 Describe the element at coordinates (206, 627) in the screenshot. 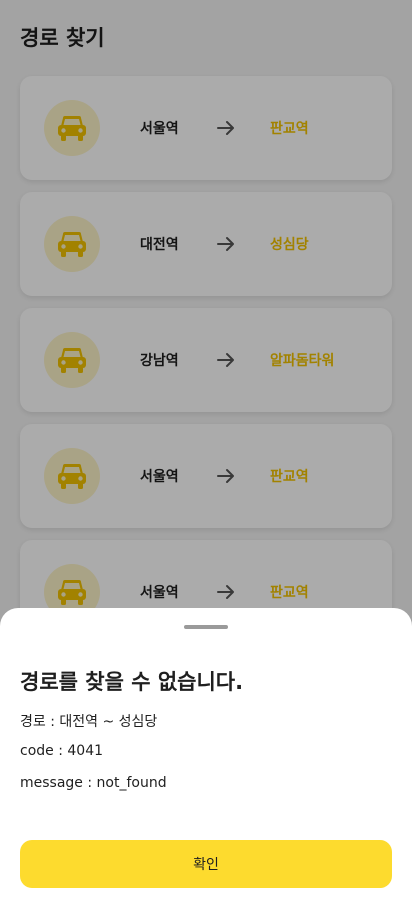

I see `sheet-drag-handle` at that location.